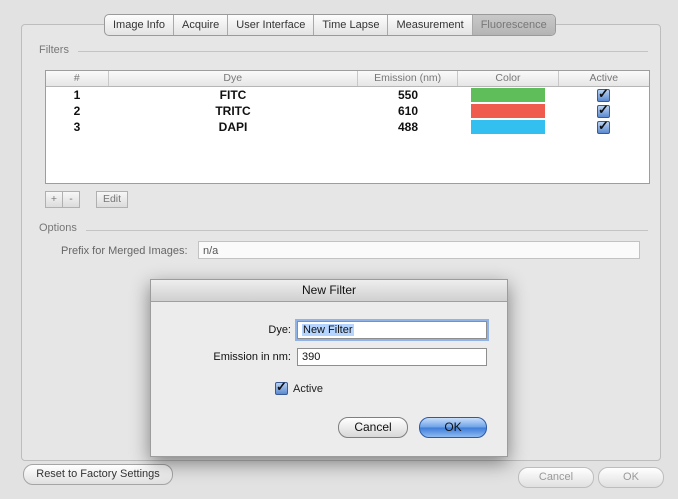 The image size is (678, 499). What do you see at coordinates (98, 474) in the screenshot?
I see `reset-factory-settings-button: Reset to Factory Settings` at bounding box center [98, 474].